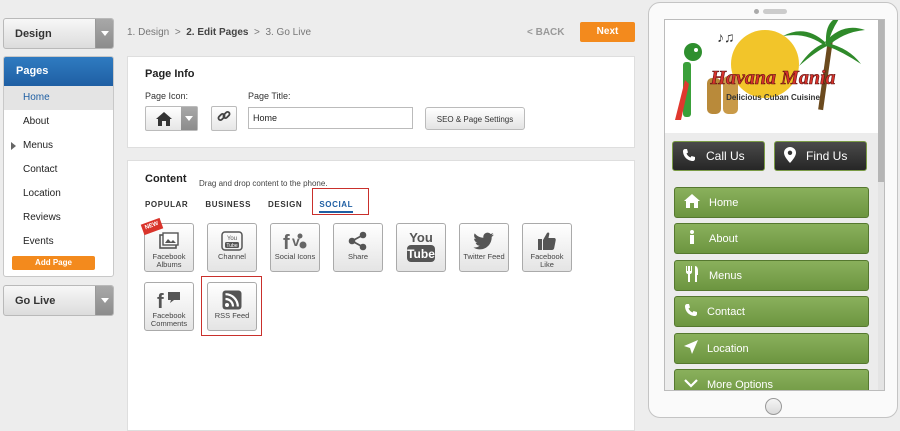 The height and width of the screenshot is (431, 900). I want to click on golive-dropdown: Go Live, so click(58, 300).